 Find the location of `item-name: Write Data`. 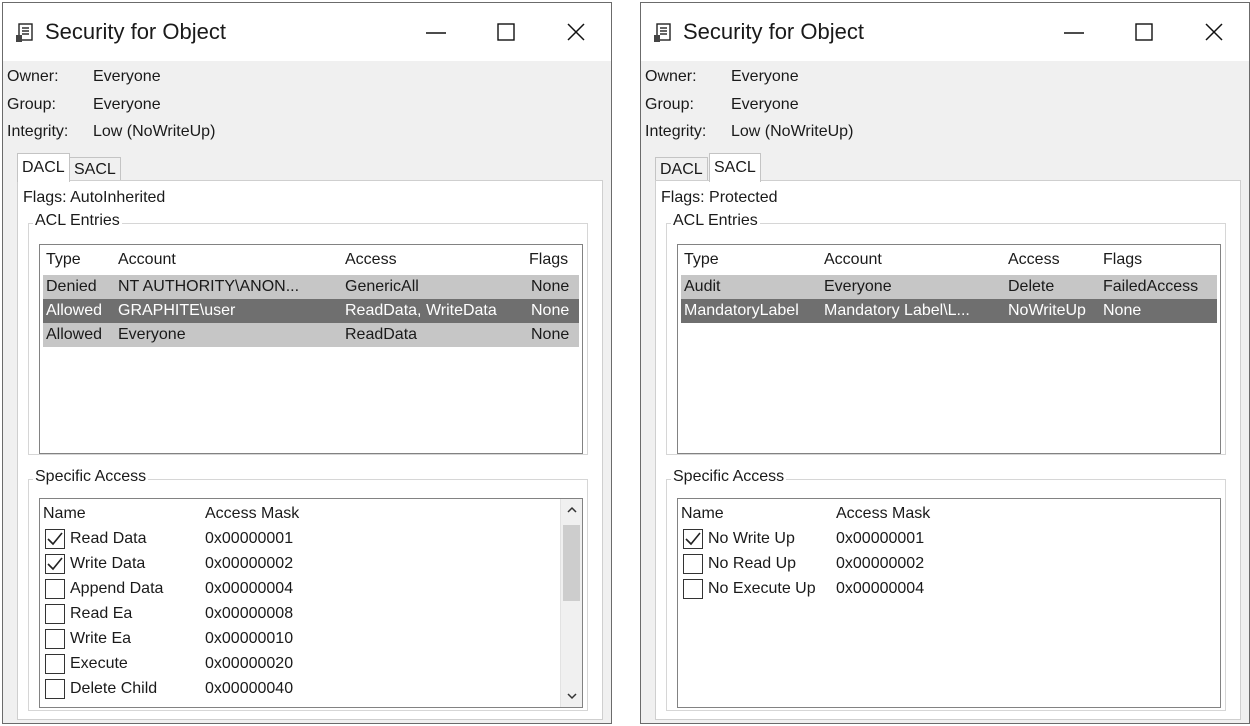

item-name: Write Data is located at coordinates (108, 563).